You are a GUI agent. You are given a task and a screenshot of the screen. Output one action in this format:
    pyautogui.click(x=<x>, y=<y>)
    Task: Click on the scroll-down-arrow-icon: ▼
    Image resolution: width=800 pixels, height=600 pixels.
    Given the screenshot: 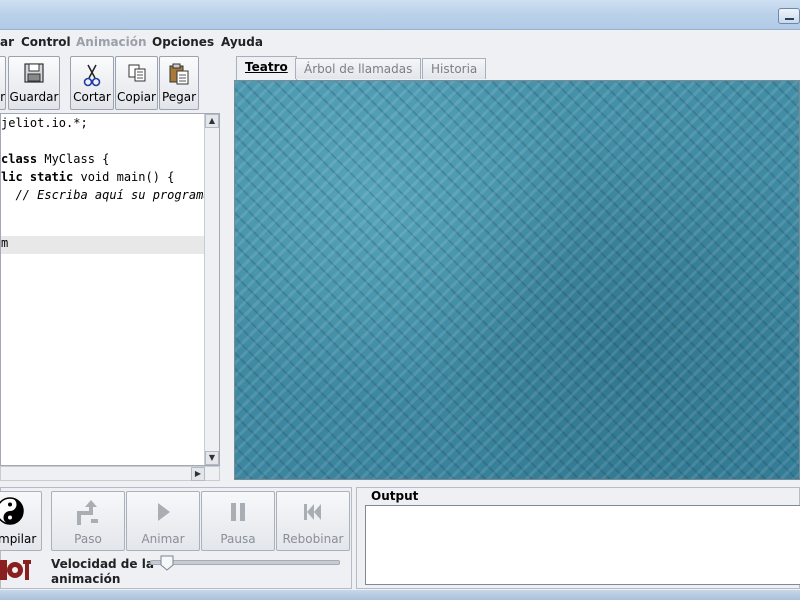 What is the action you would take?
    pyautogui.click(x=212, y=458)
    